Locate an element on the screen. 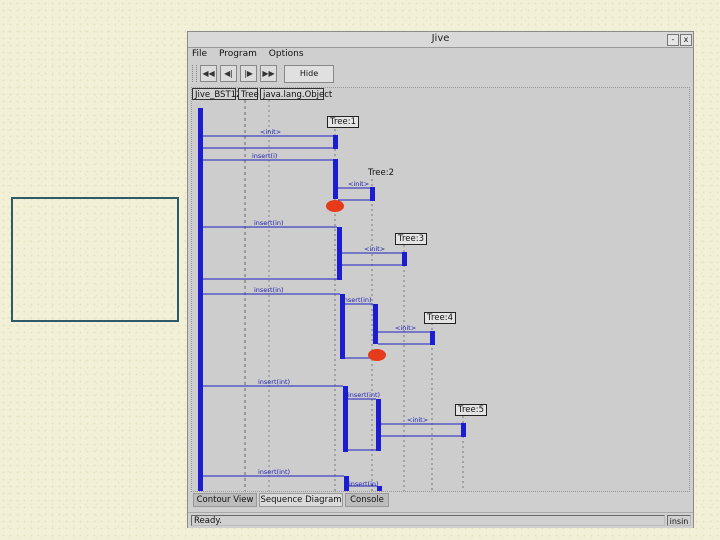  activation-tree2-init is located at coordinates (372, 194).